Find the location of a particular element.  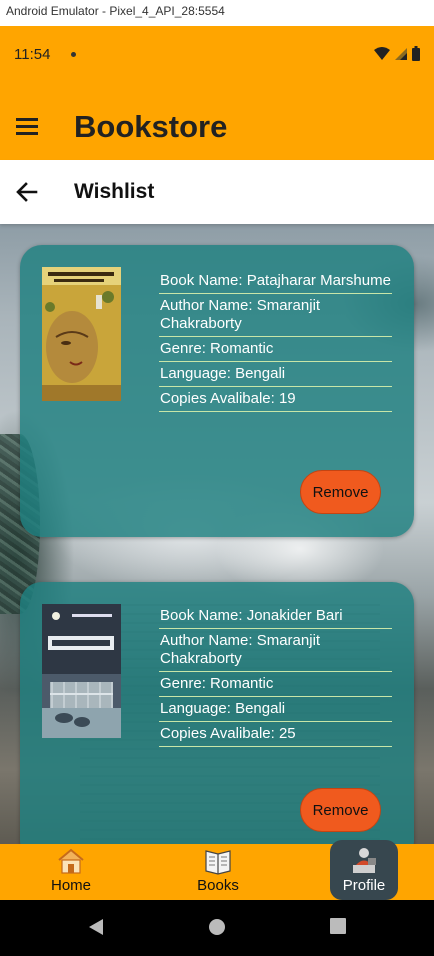

page-title: Wishlist is located at coordinates (114, 191).